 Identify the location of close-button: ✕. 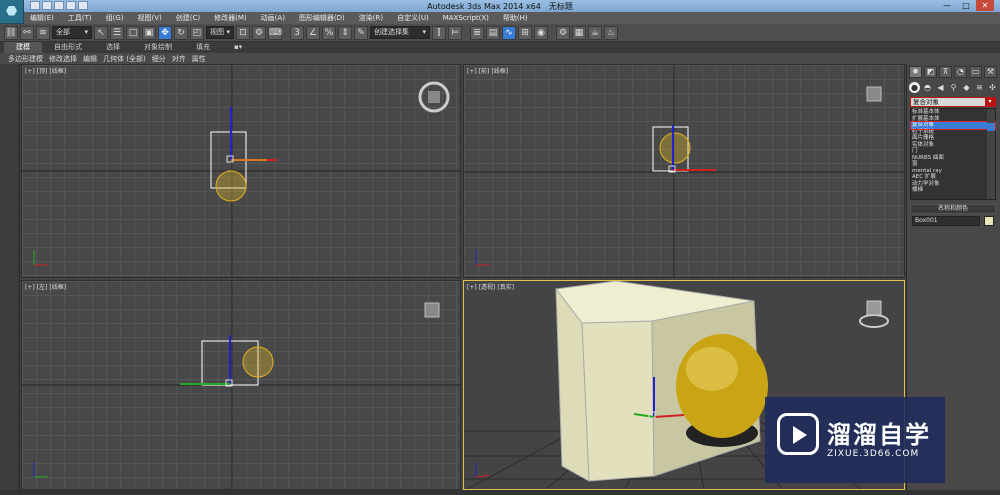
(985, 5).